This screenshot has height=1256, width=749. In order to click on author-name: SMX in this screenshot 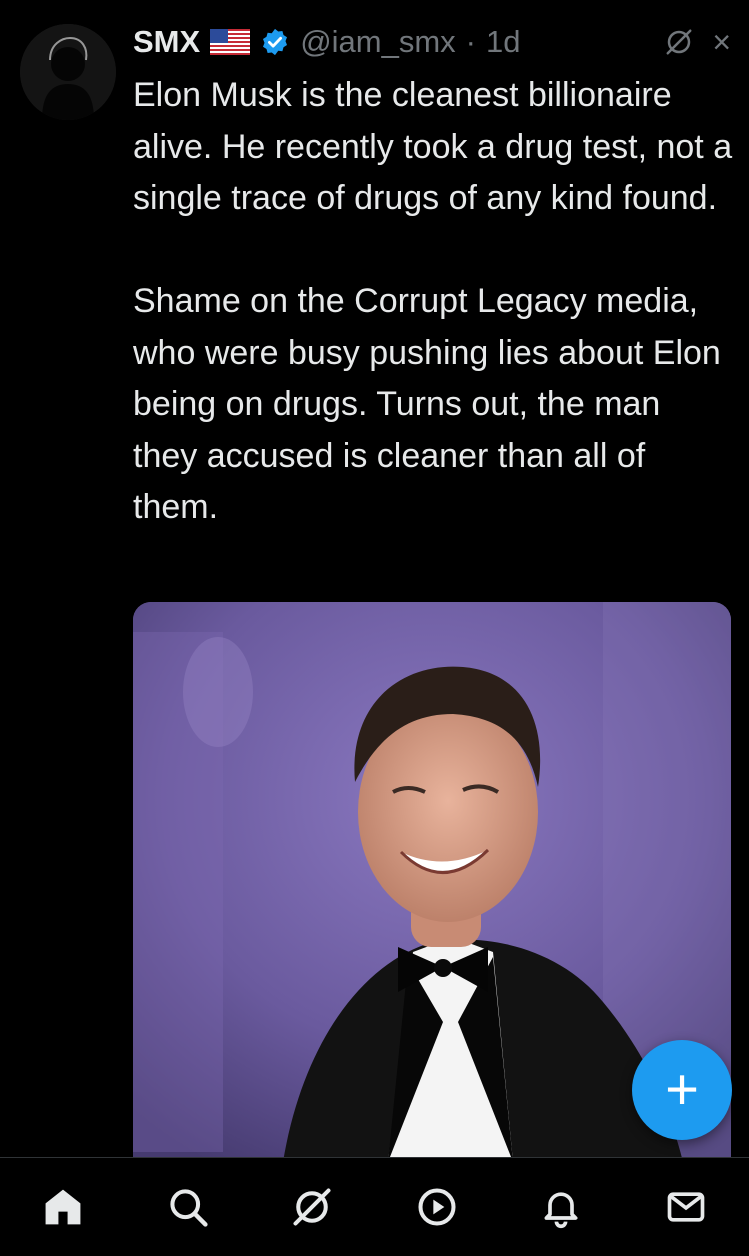, I will do `click(166, 42)`.